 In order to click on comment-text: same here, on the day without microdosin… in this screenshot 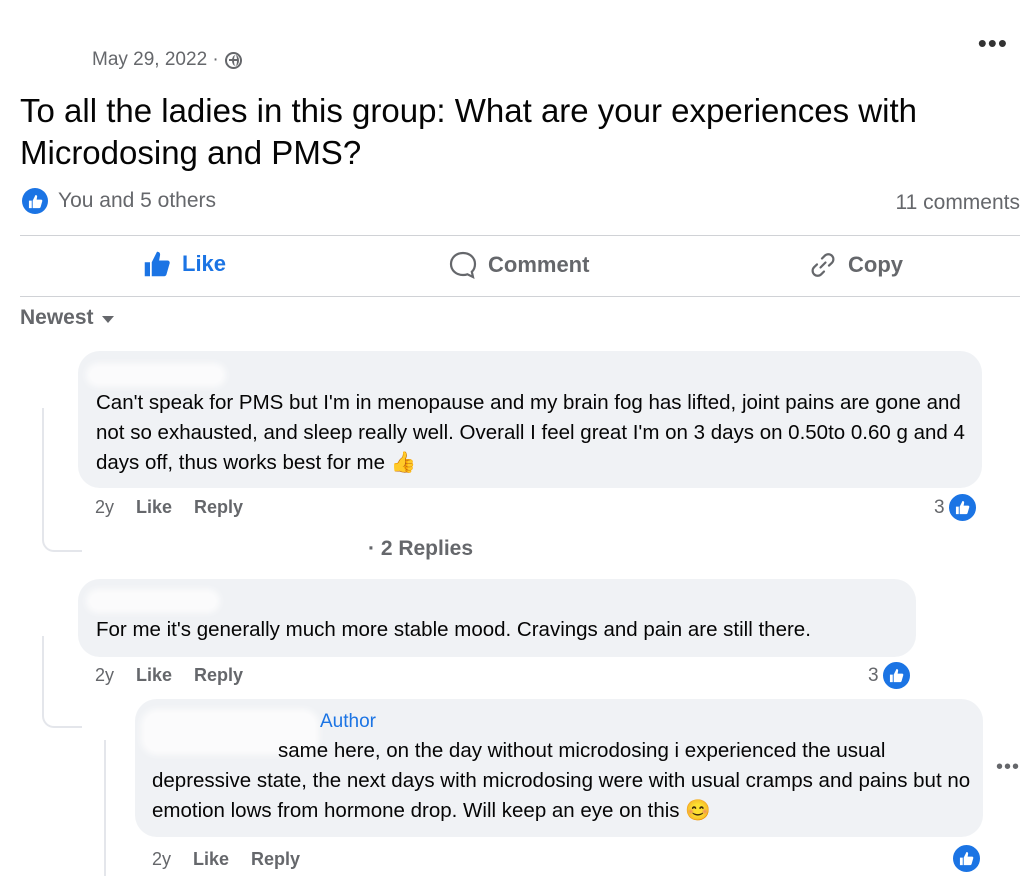, I will do `click(561, 780)`.